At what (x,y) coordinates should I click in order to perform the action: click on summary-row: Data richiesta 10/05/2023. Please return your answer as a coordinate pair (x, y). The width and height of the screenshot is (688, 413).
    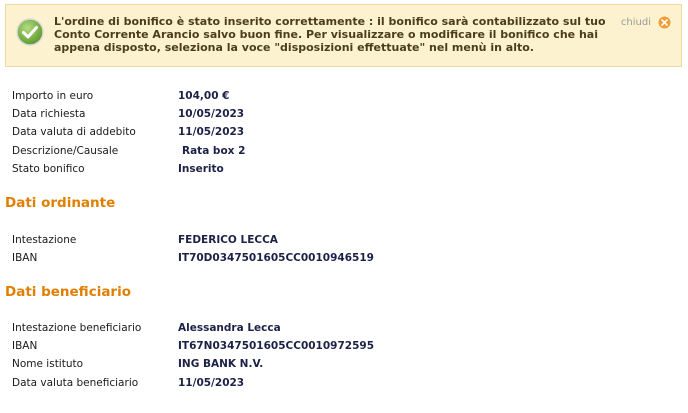
    Looking at the image, I should click on (344, 114).